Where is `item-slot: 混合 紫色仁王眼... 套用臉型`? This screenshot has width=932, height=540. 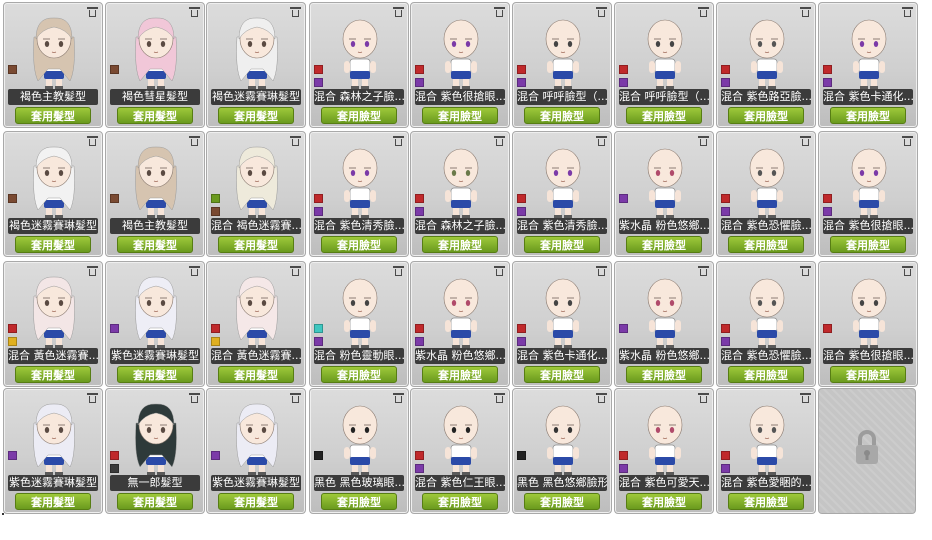 item-slot: 混合 紫色仁王眼... 套用臉型 is located at coordinates (460, 451).